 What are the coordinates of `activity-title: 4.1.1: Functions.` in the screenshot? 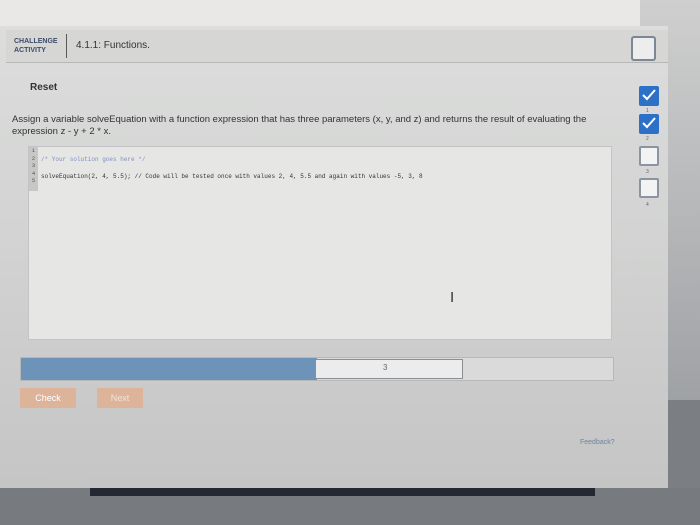 It's located at (113, 45).